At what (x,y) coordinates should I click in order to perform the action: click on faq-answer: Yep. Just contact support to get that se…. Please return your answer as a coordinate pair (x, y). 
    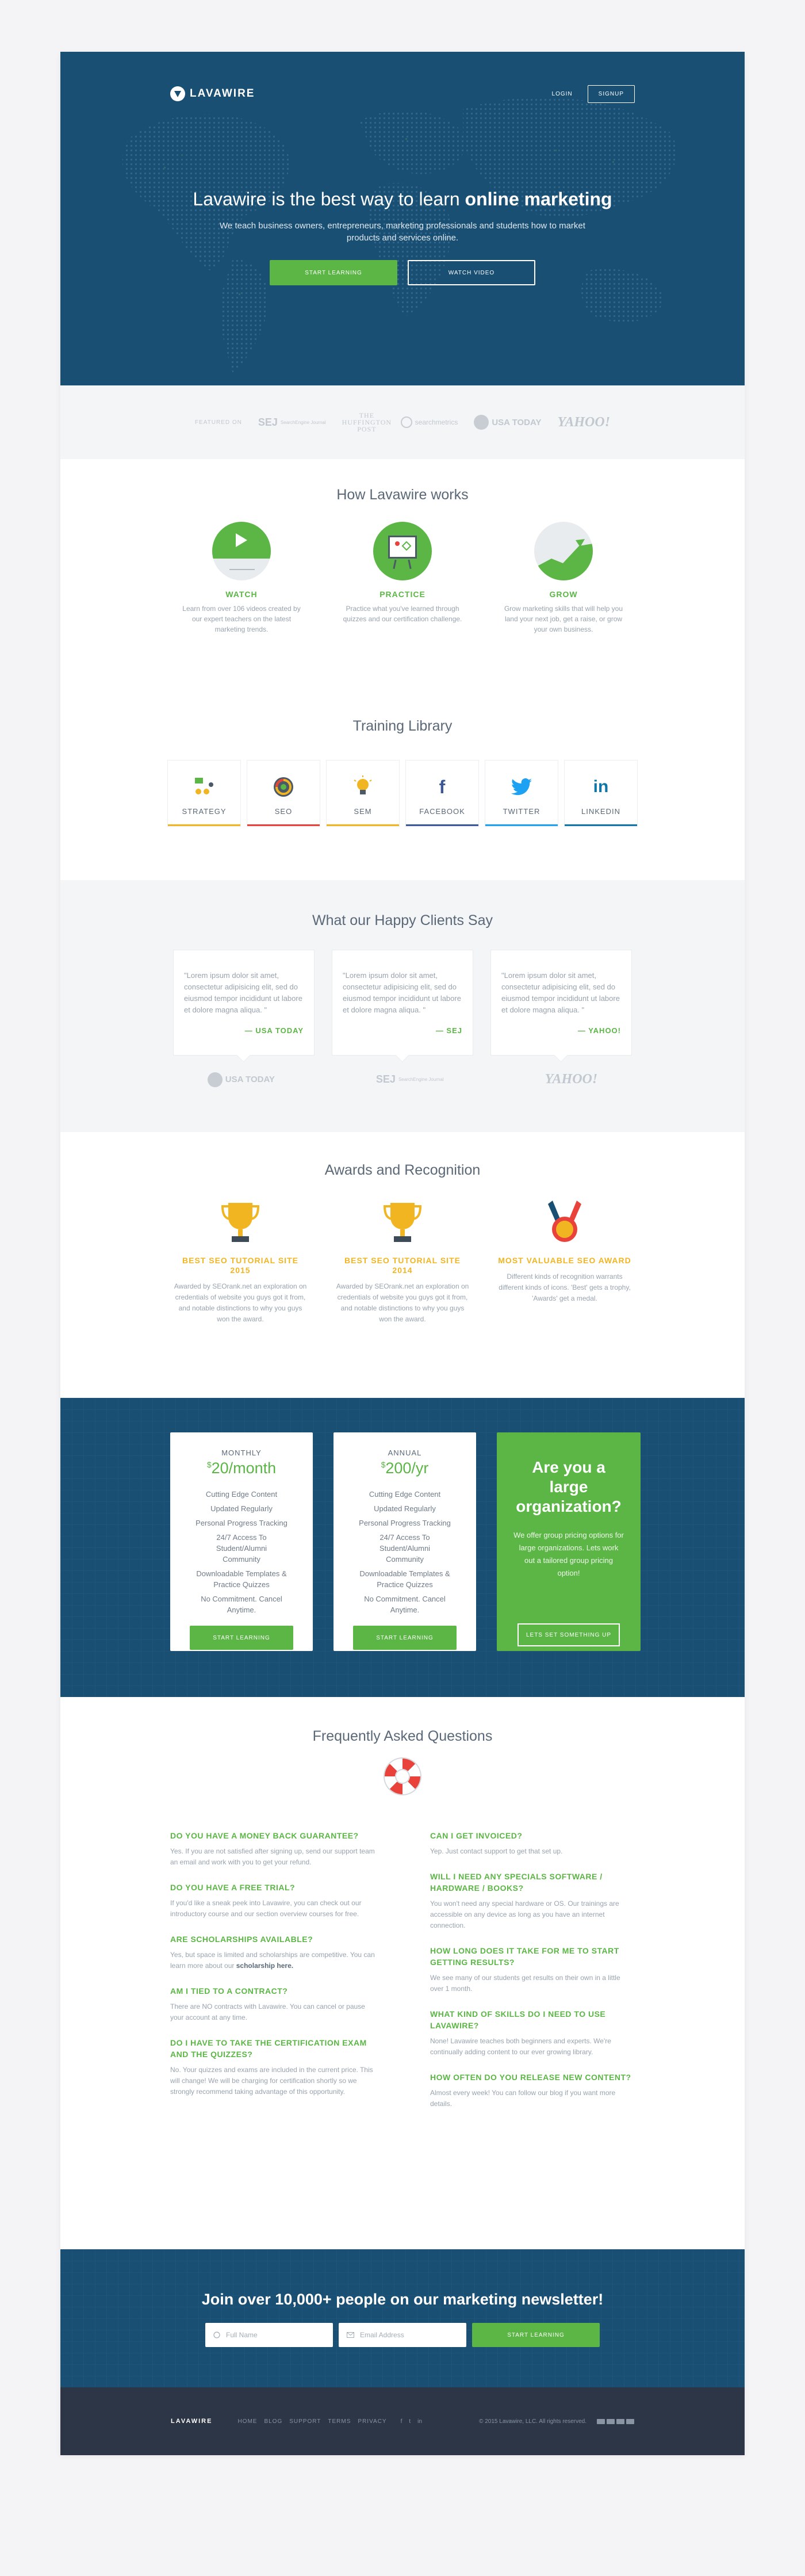
    Looking at the image, I should click on (496, 1851).